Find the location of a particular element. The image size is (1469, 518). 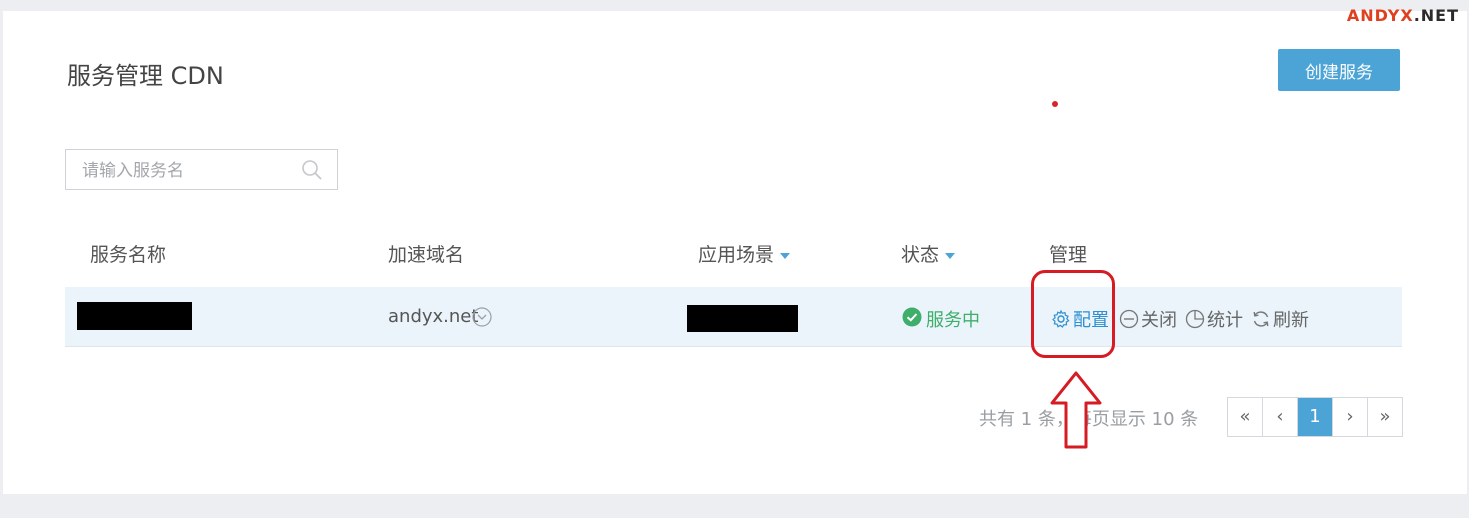

column-header-status: 状态 is located at coordinates (928, 253).